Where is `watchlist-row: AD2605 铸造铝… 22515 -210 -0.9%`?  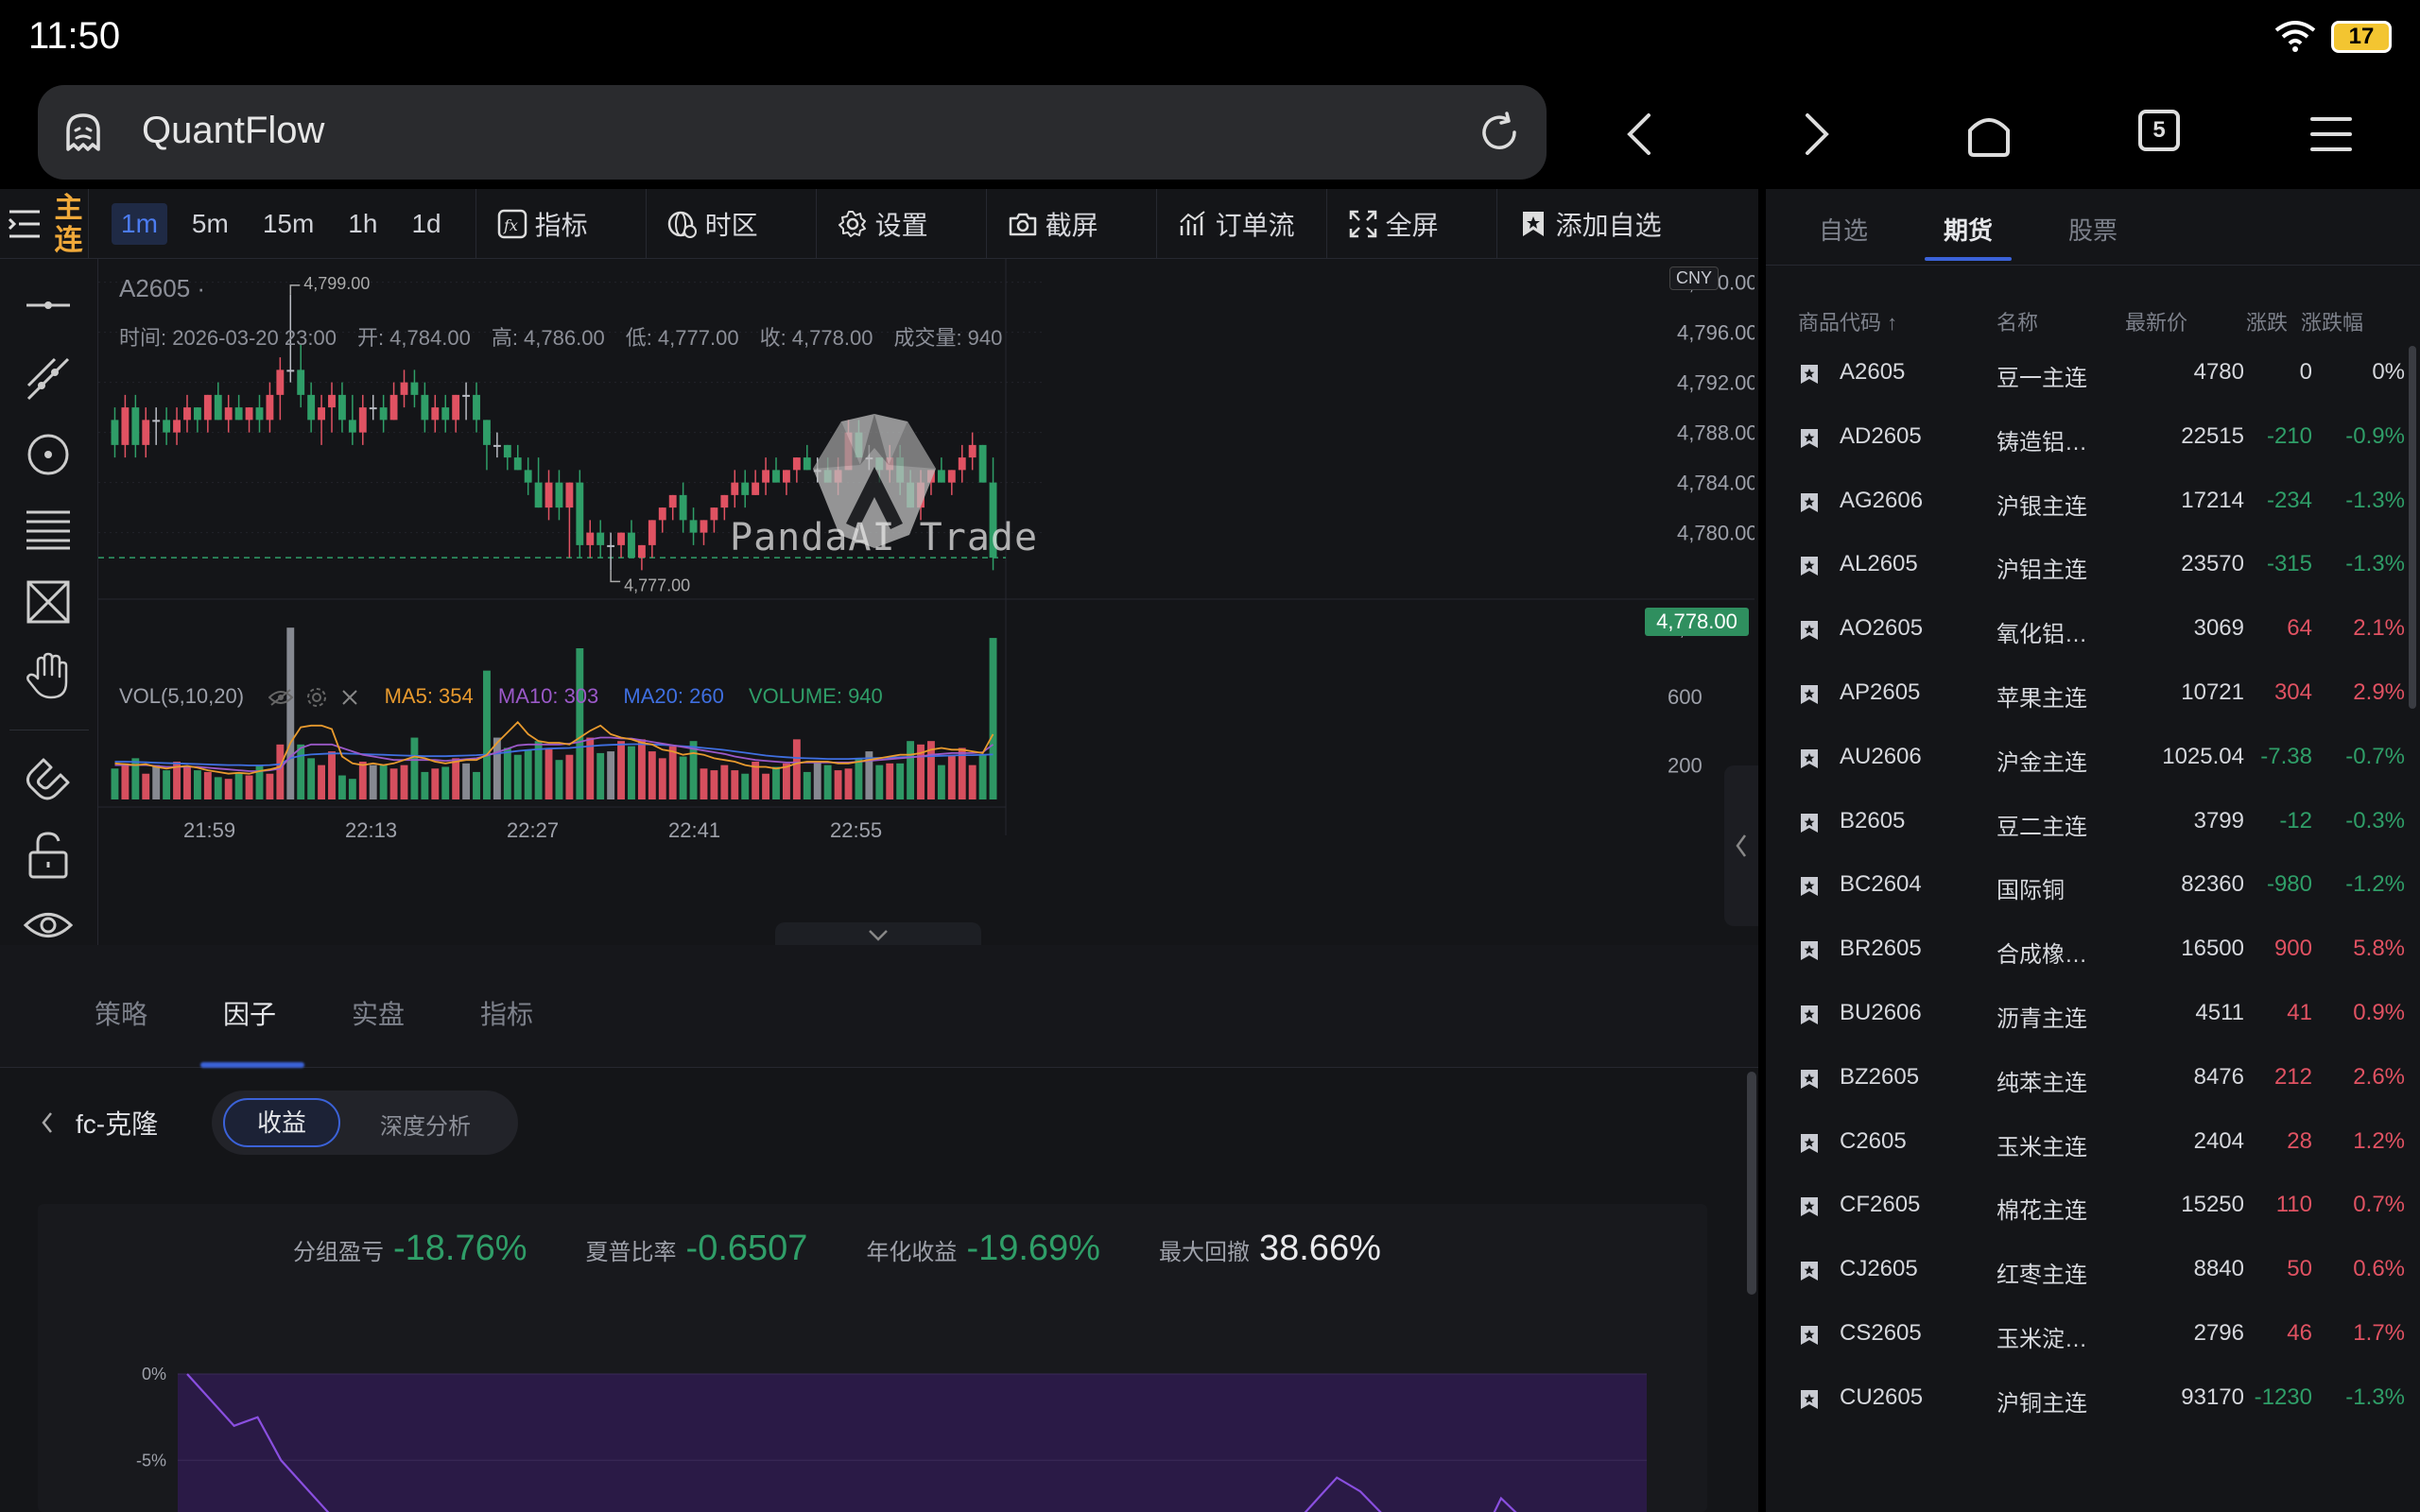
watchlist-row: AD2605 铸造铝… 22515 -210 -0.9% is located at coordinates (2093, 440).